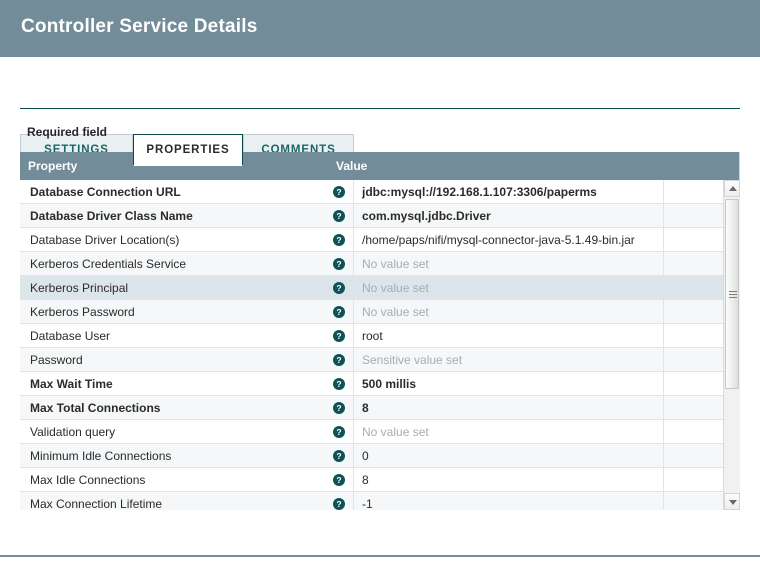 The width and height of the screenshot is (760, 562). Describe the element at coordinates (511, 384) in the screenshot. I see `property-value-cell: 500 millis` at that location.